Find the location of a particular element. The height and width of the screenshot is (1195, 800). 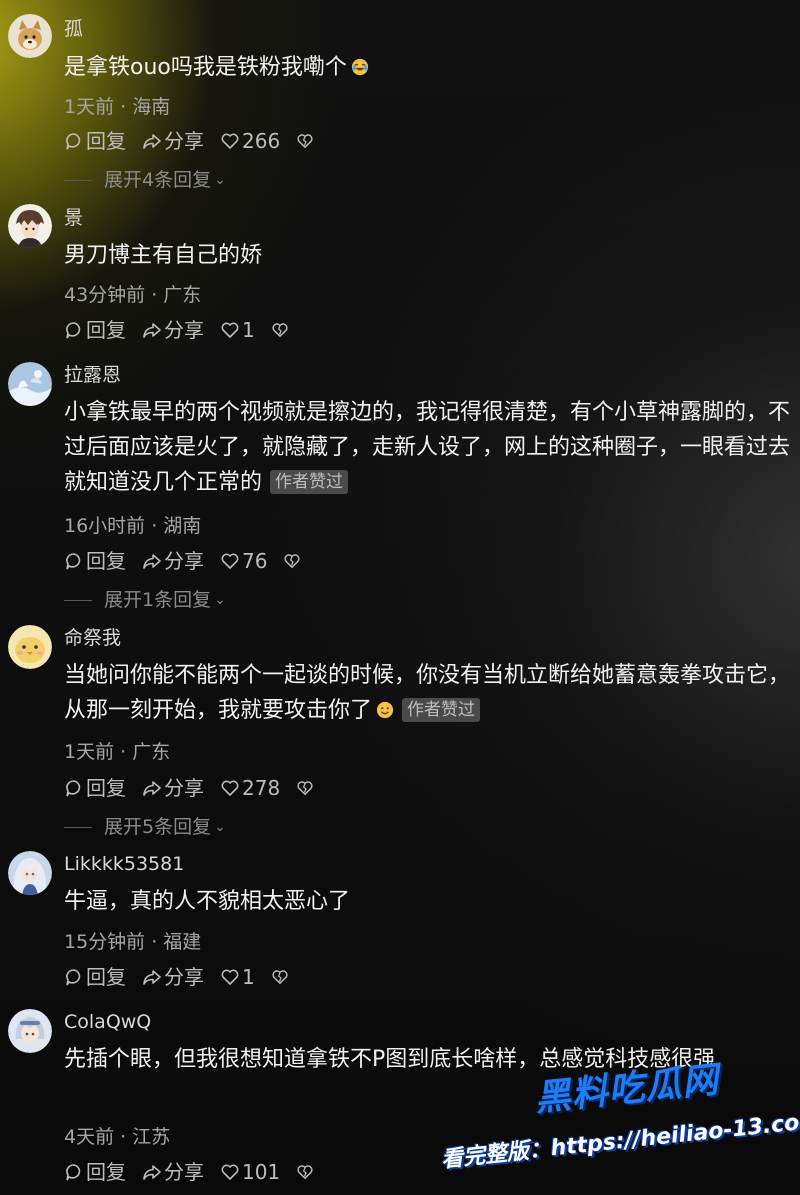

comment-text: 牛逼，真的人不貌相太恶心了 is located at coordinates (207, 901).